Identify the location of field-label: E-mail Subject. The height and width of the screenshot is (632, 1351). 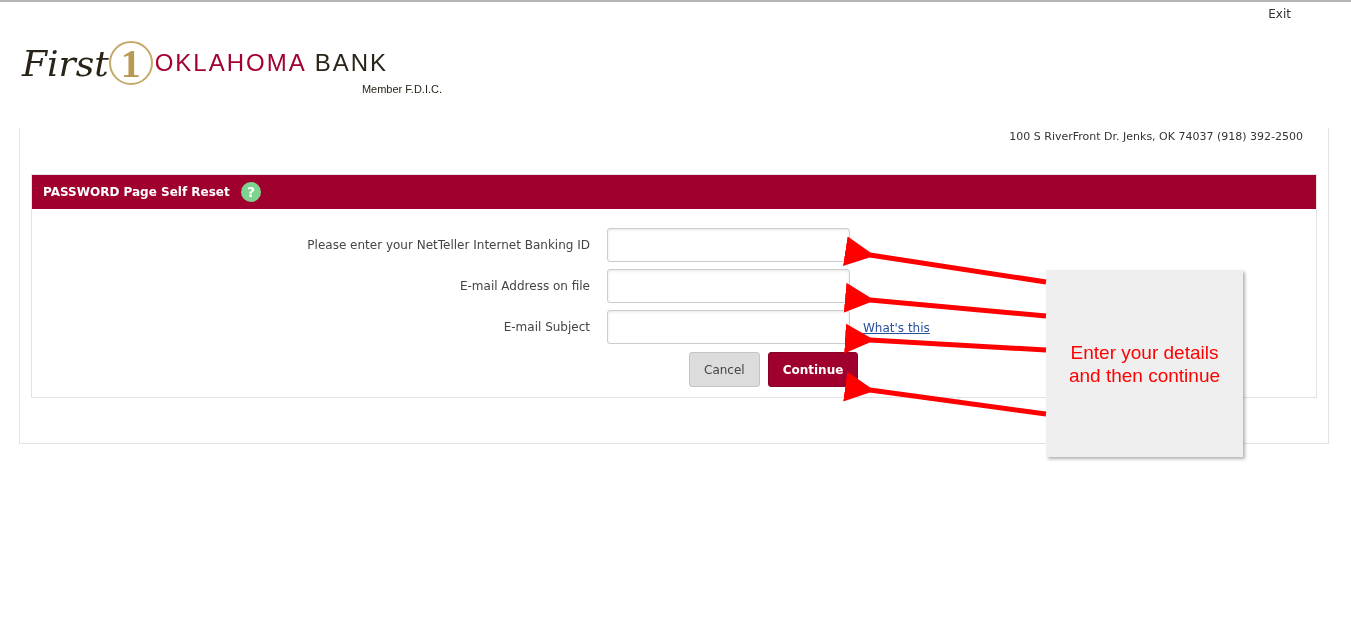
(546, 327).